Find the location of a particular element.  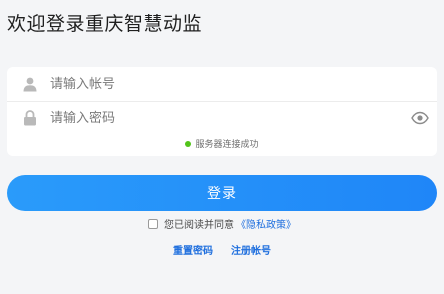

reset-password-link: 重置密码 is located at coordinates (193, 249).